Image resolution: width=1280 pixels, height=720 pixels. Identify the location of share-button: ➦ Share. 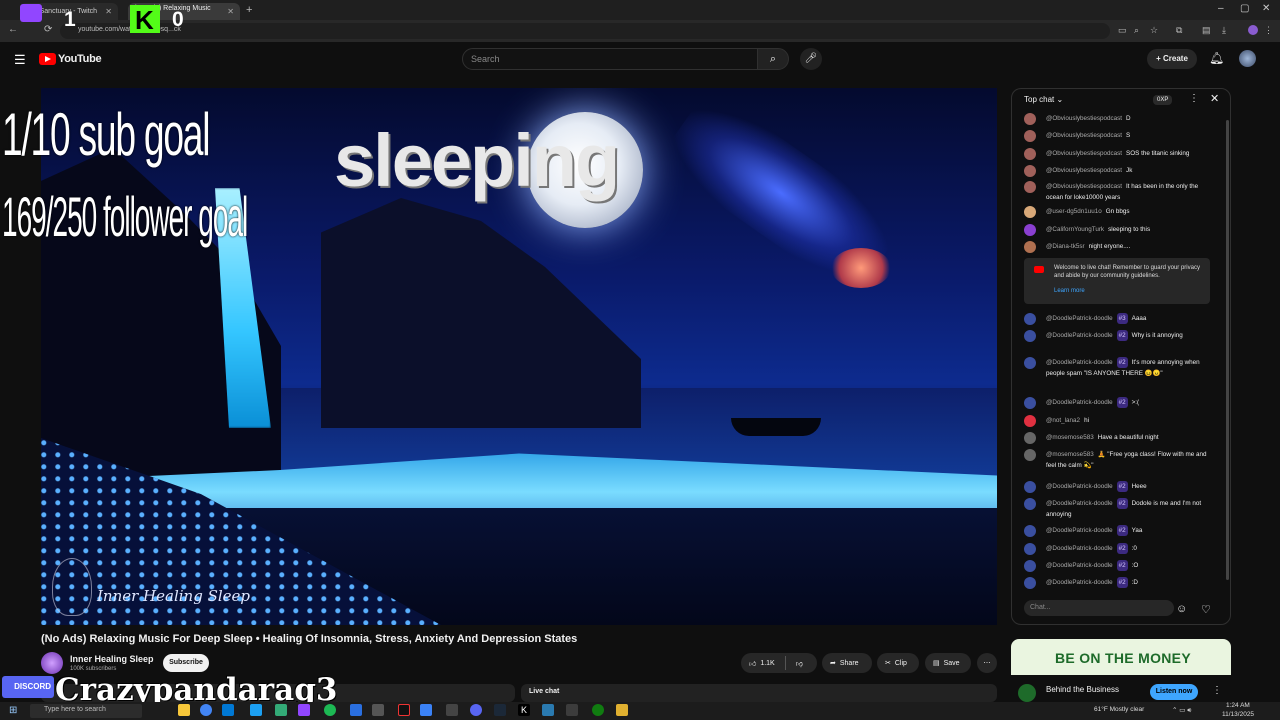
(847, 663).